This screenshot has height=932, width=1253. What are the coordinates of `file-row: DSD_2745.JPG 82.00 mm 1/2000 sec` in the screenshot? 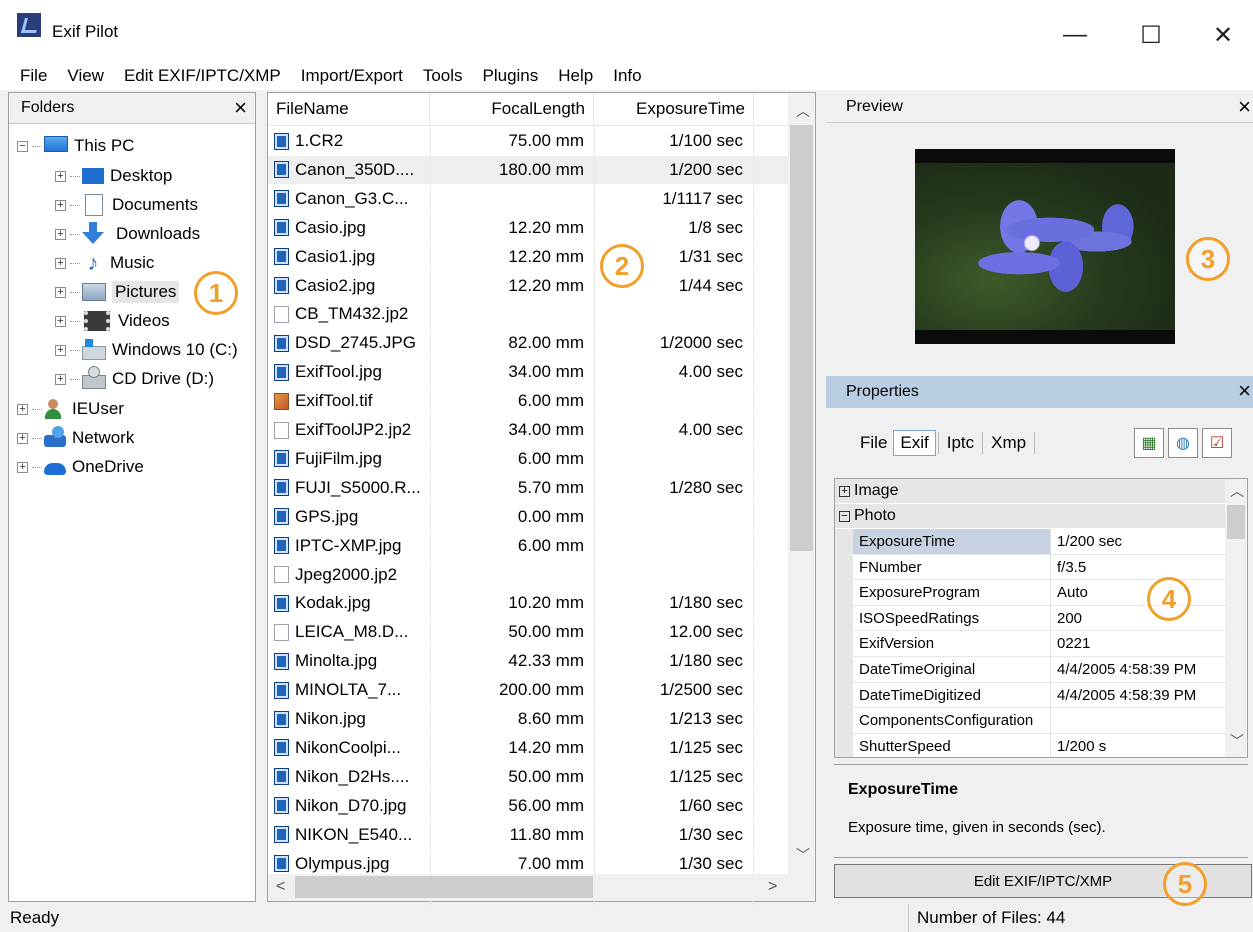 It's located at (528, 343).